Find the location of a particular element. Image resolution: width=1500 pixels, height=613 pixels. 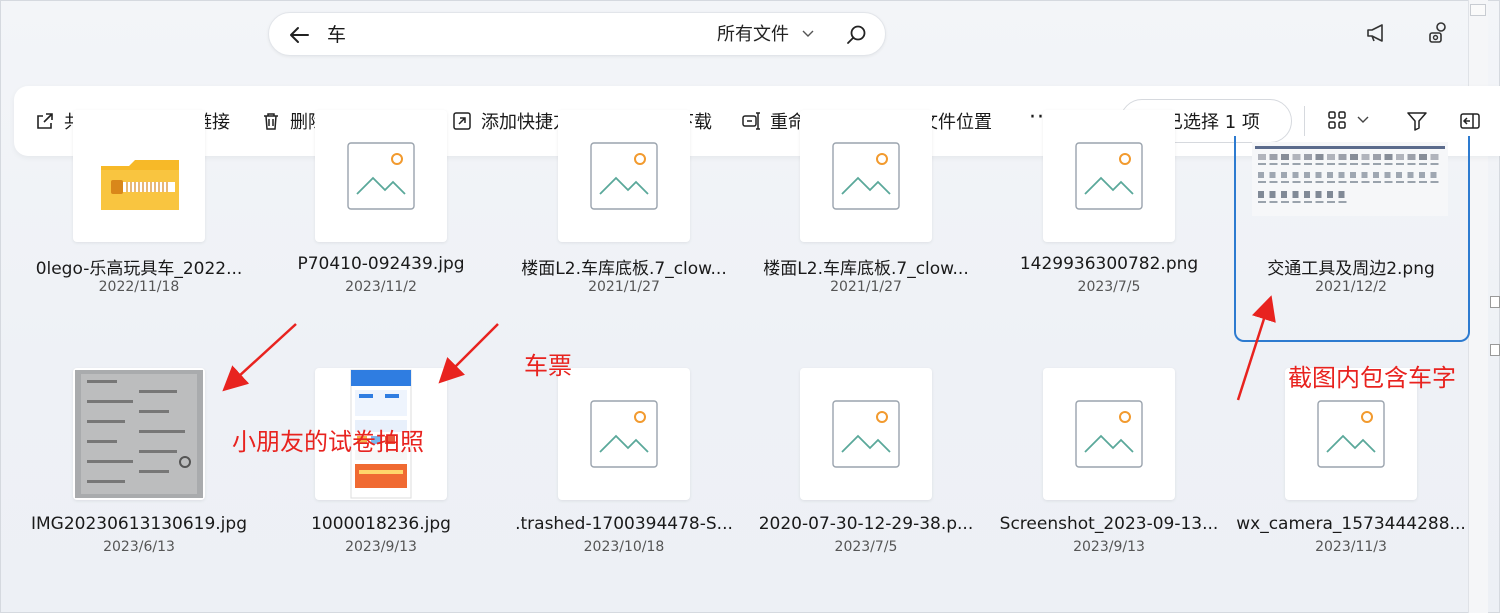

file-date: 2021/12/2 is located at coordinates (1351, 287).